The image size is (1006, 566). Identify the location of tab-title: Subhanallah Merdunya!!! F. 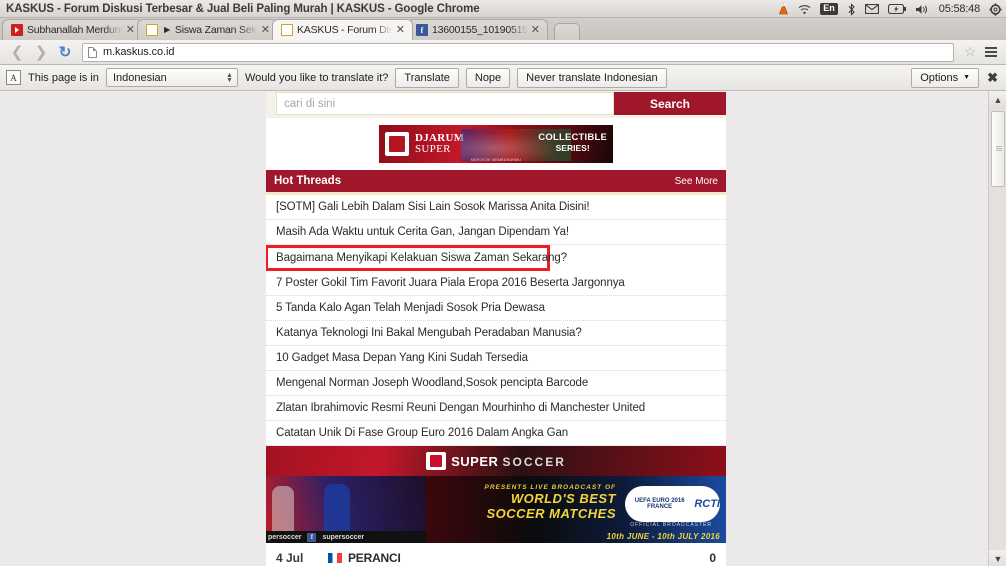
(75, 30).